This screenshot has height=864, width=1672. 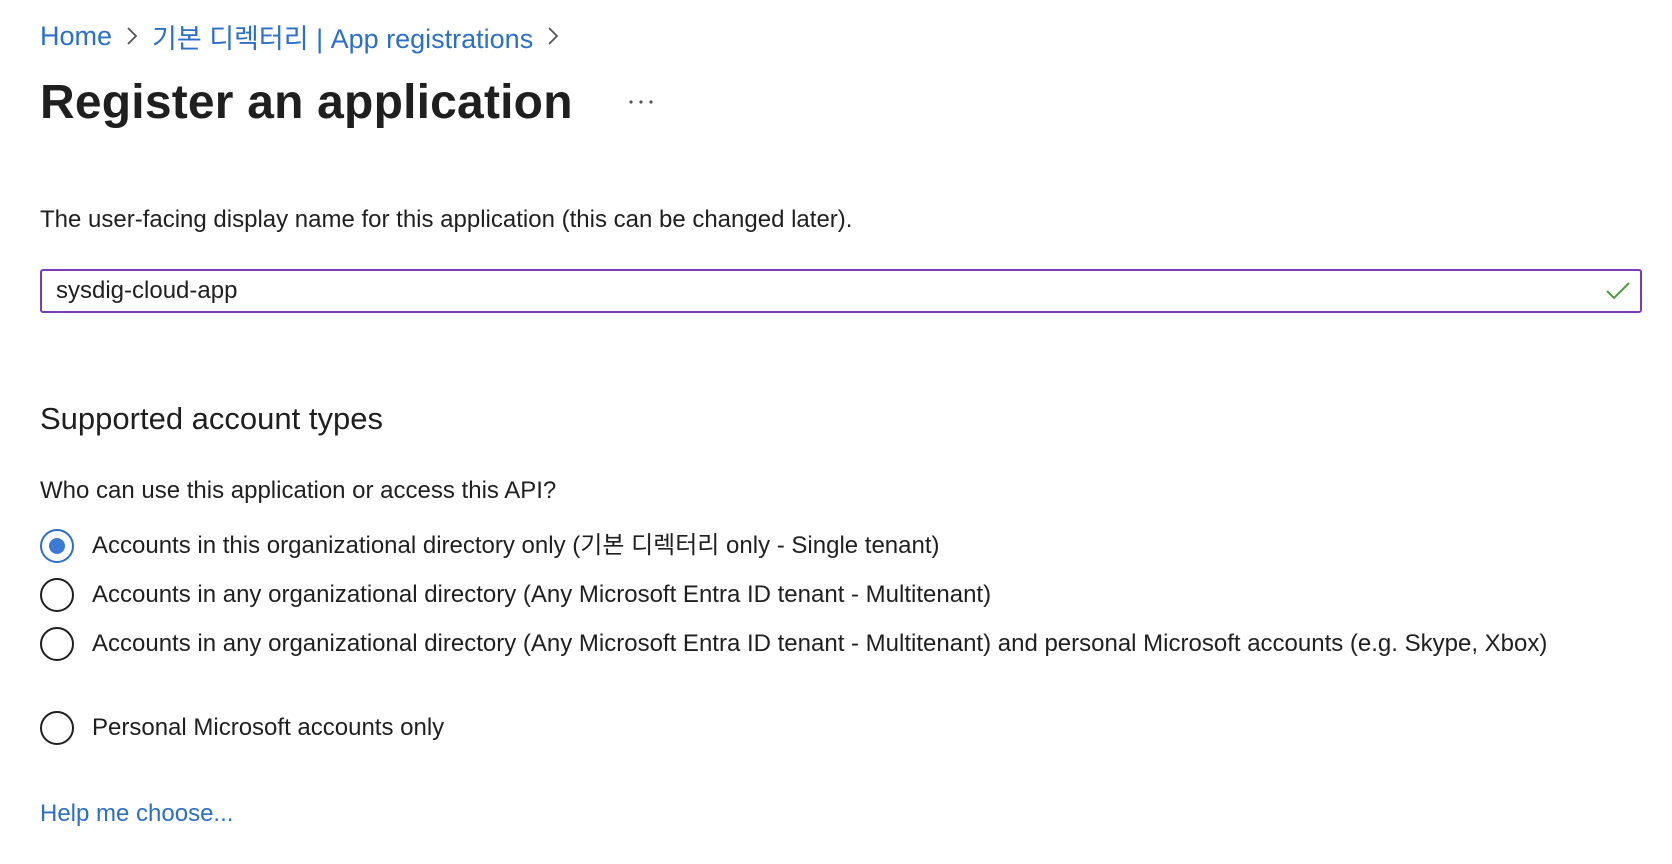 I want to click on title-row: Register an application, so click(x=350, y=102).